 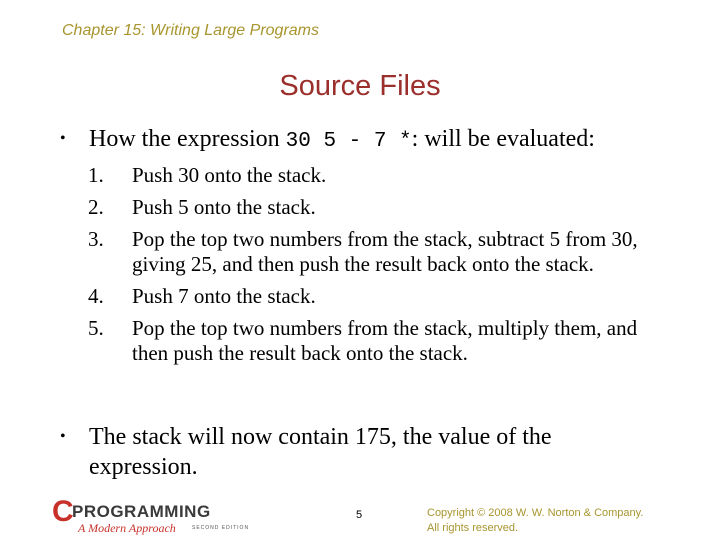 I want to click on logo-subtitle: A Modern Approach, so click(x=127, y=528).